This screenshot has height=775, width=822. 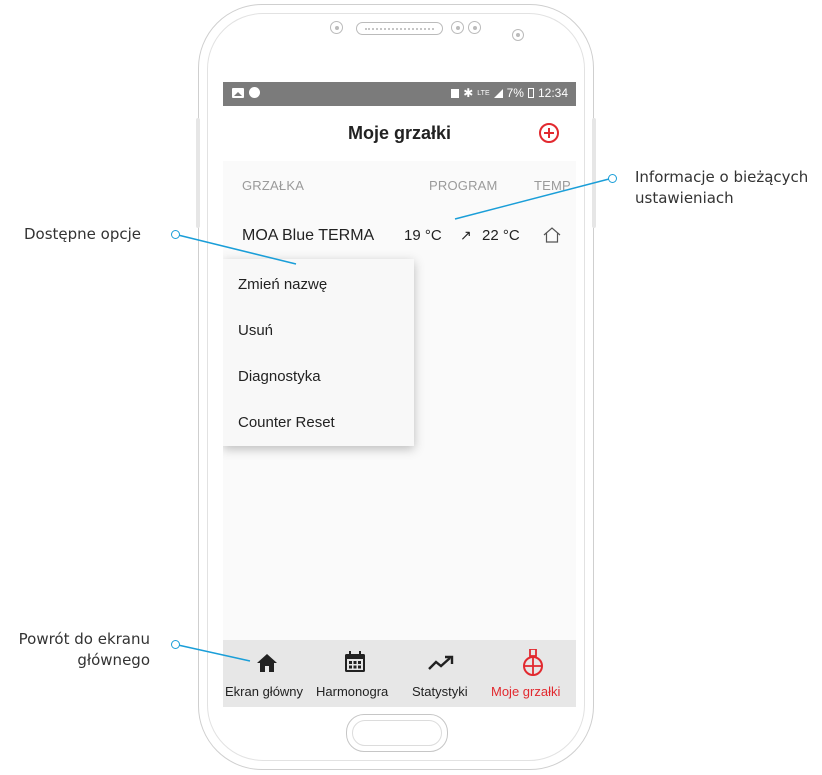 What do you see at coordinates (175, 644) in the screenshot?
I see `callout-dot-home` at bounding box center [175, 644].